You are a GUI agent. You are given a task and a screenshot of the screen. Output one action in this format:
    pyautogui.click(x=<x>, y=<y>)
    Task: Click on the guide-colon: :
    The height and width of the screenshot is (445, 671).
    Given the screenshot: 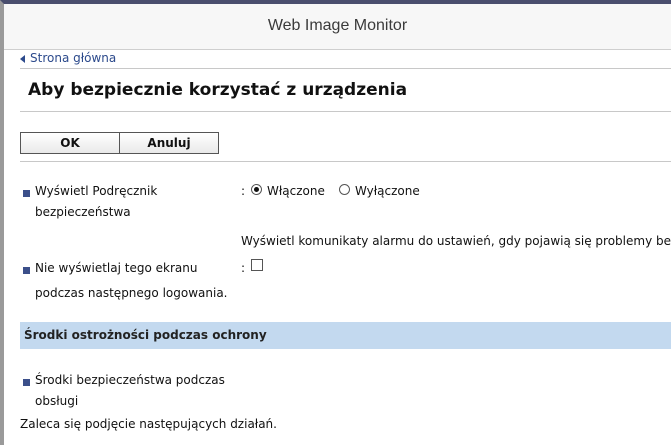 What is the action you would take?
    pyautogui.click(x=243, y=191)
    